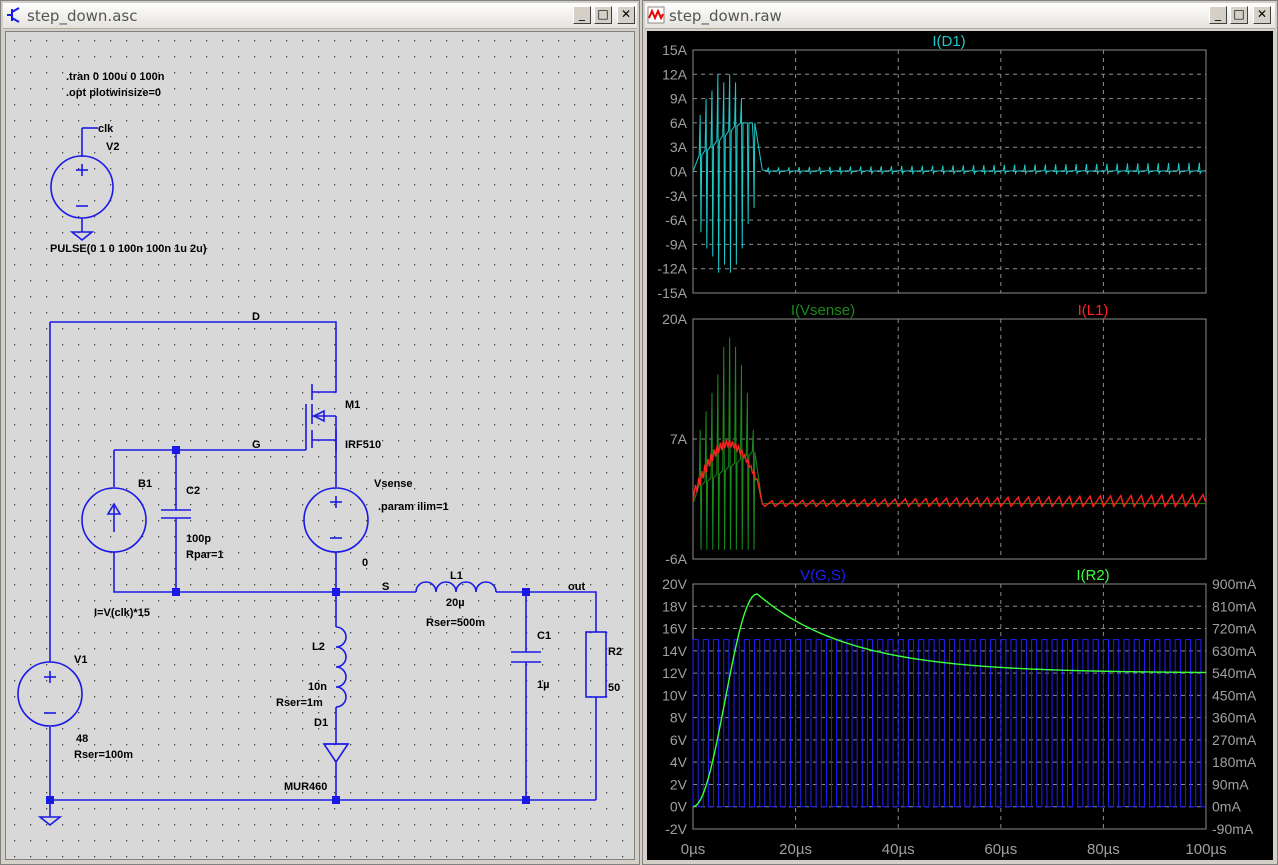  I want to click on waveform-icon, so click(656, 15).